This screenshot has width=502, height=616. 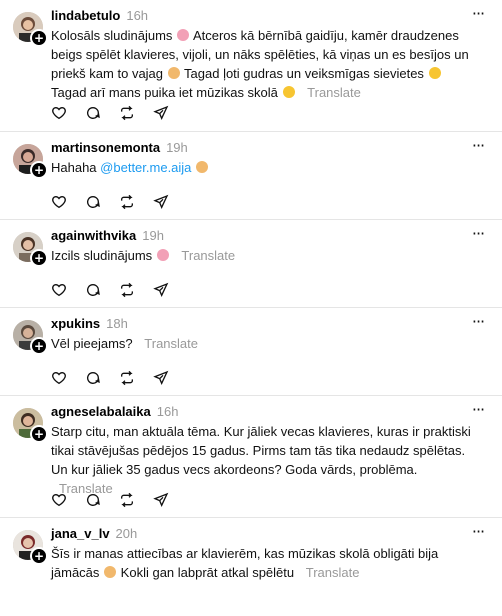 What do you see at coordinates (101, 411) in the screenshot?
I see `username: agneselabalaika` at bounding box center [101, 411].